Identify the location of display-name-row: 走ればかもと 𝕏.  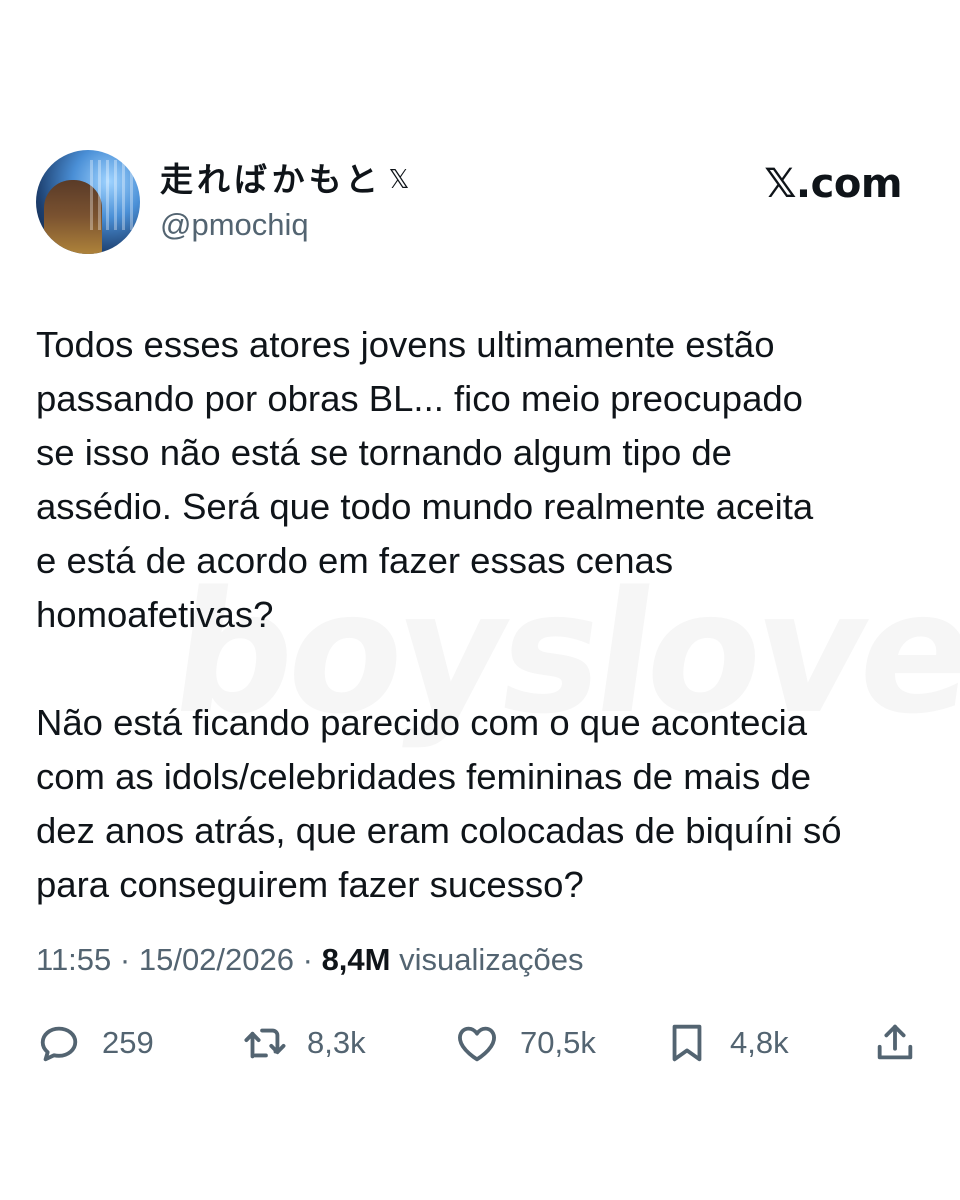
(284, 180).